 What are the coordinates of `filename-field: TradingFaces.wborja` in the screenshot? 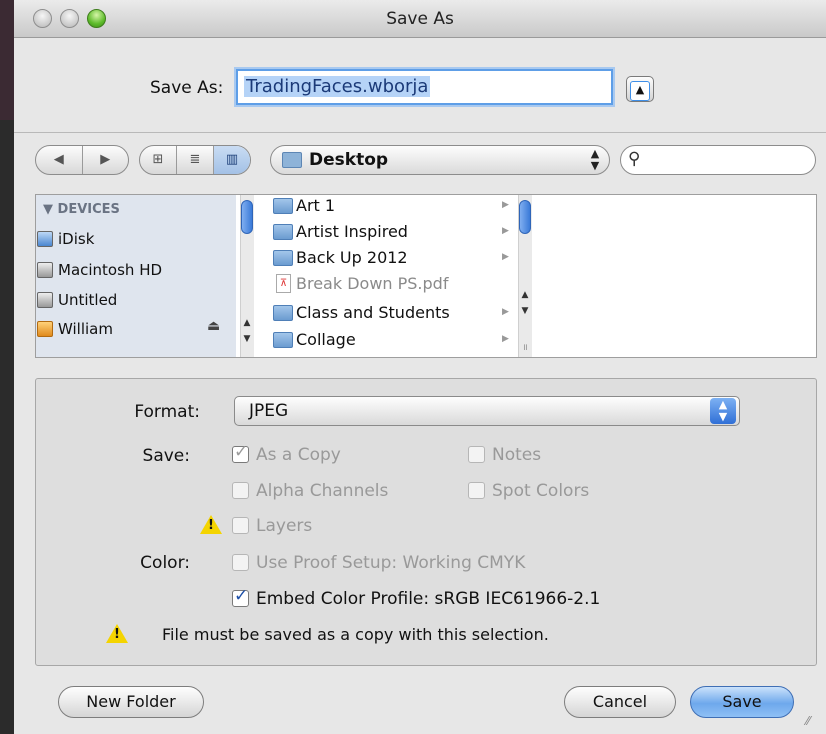 It's located at (424, 87).